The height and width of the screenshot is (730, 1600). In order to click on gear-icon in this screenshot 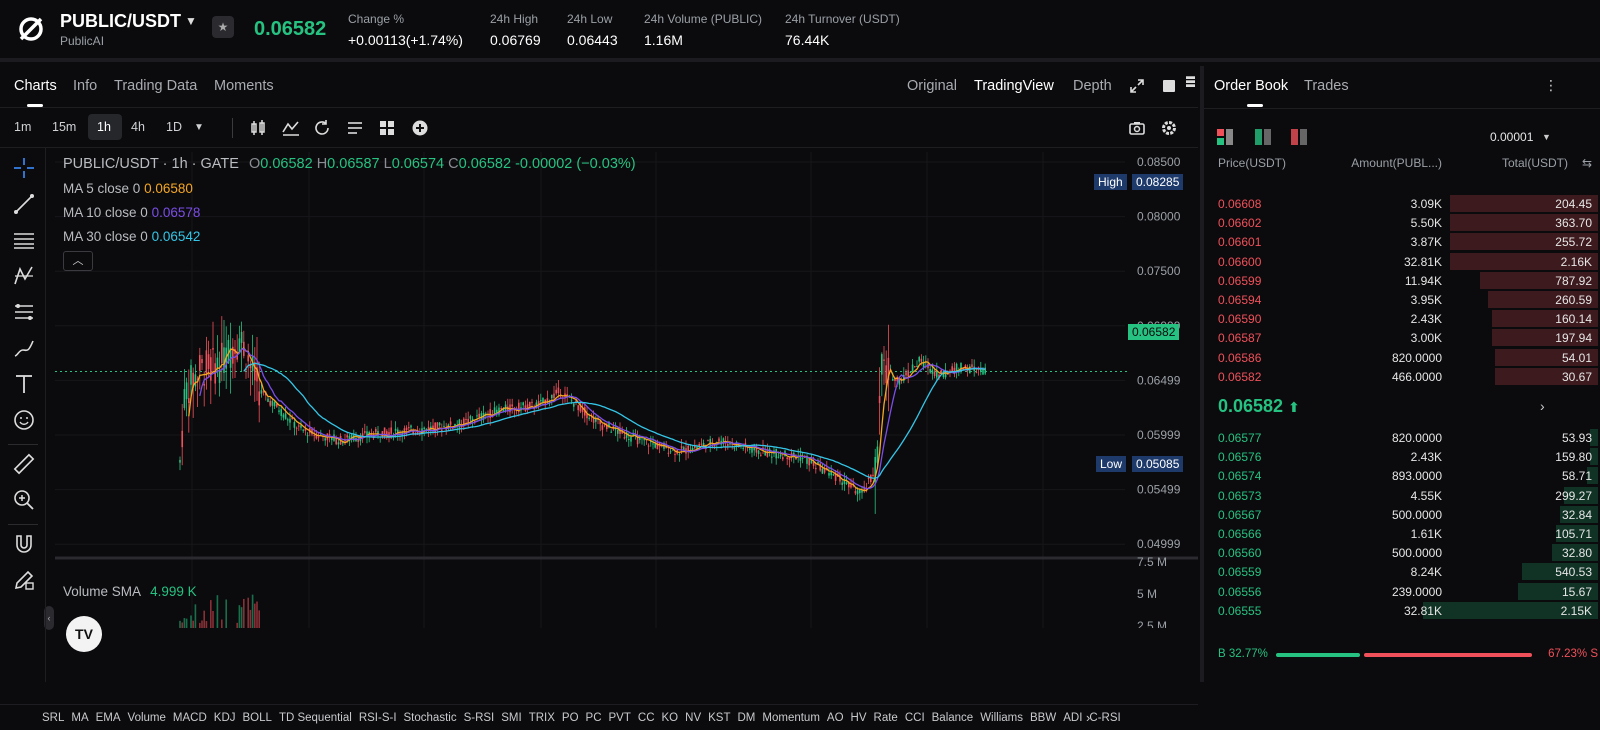, I will do `click(1169, 128)`.